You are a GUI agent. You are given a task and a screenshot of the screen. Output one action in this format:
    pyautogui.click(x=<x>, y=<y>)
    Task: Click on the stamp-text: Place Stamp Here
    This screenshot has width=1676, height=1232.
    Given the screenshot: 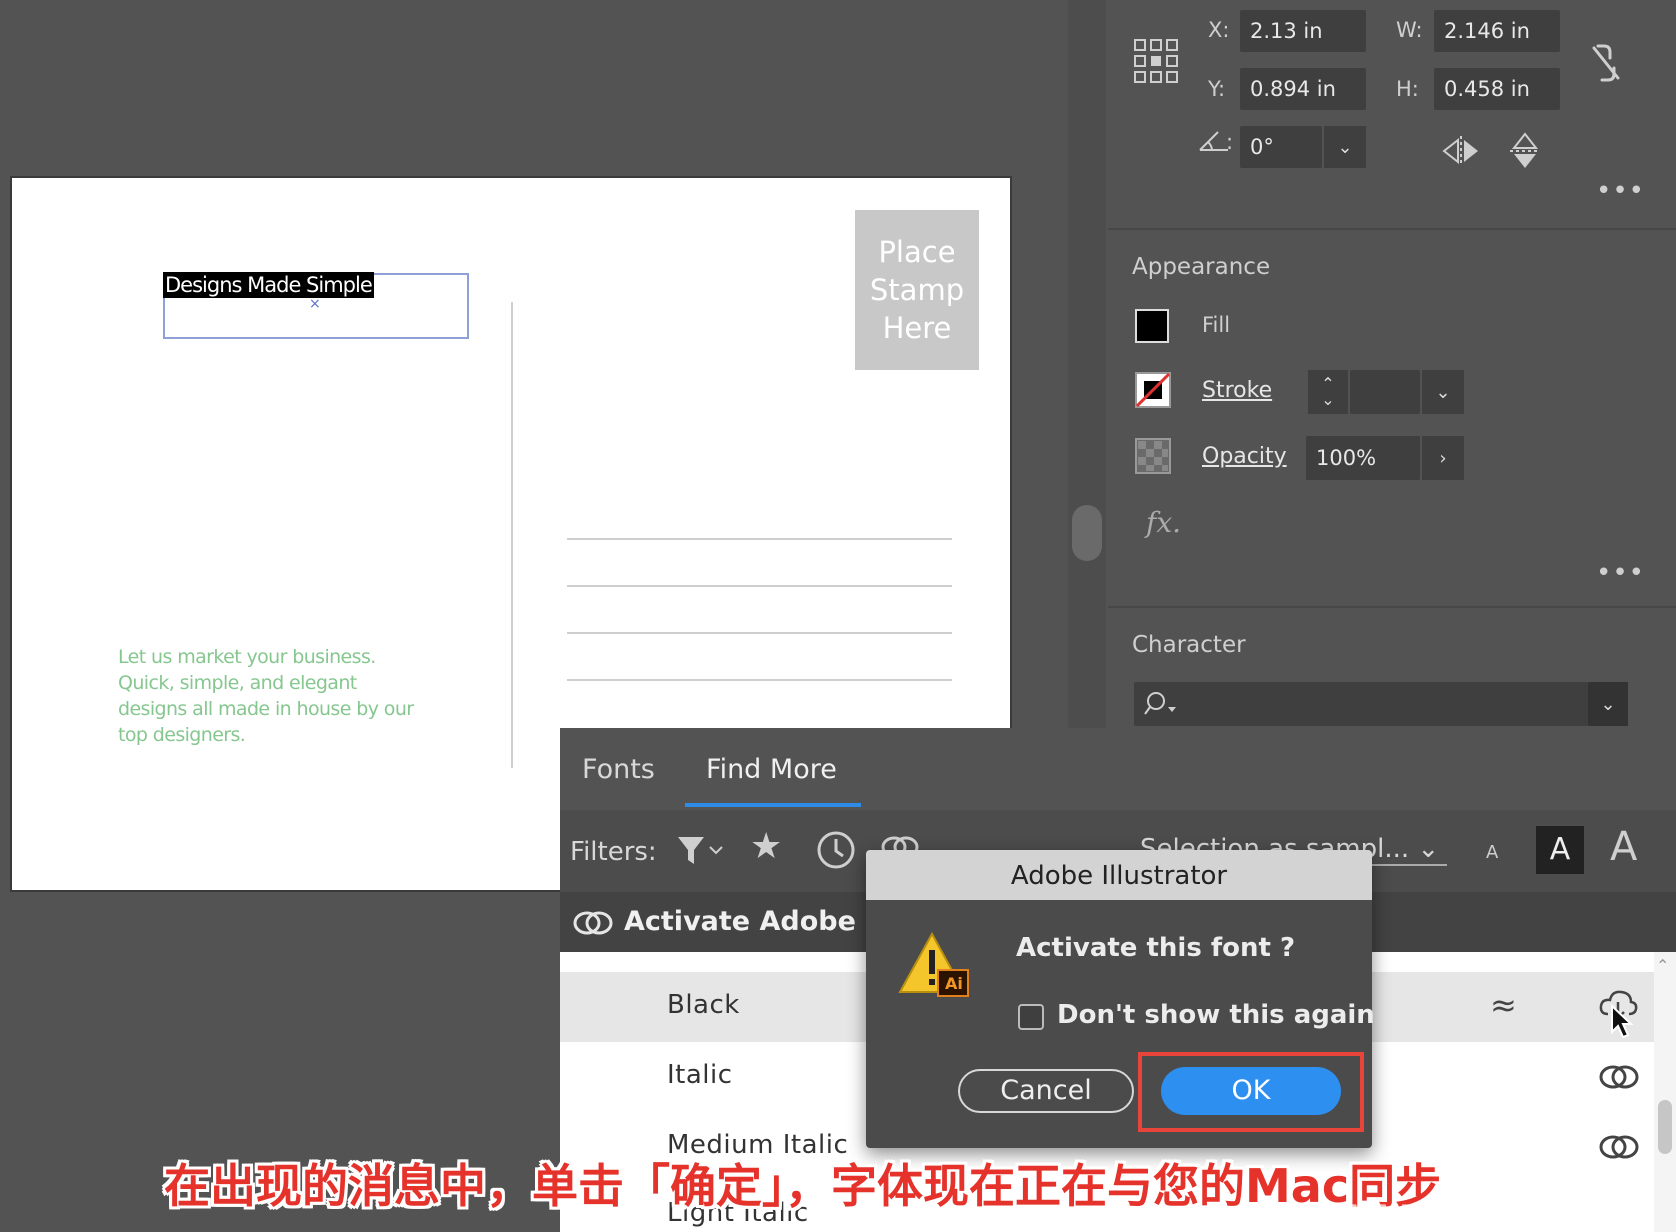 What is the action you would take?
    pyautogui.click(x=917, y=290)
    